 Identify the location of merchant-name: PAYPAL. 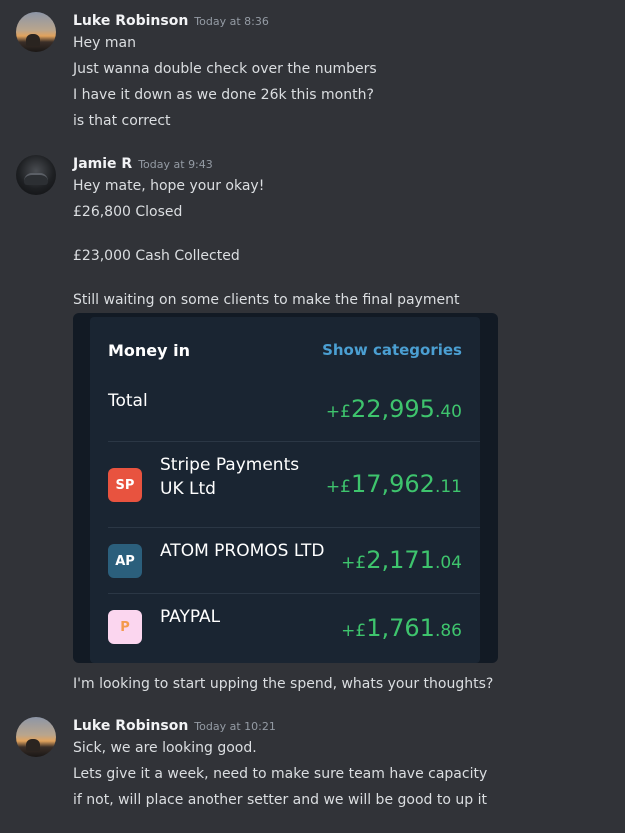
(190, 617).